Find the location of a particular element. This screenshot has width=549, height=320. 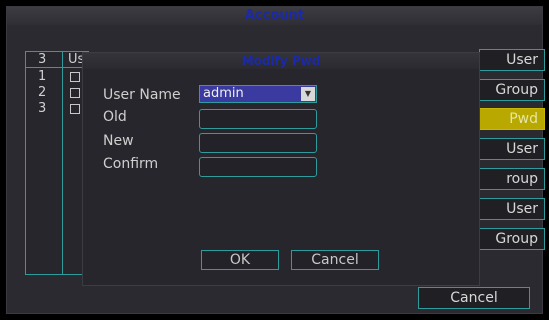

confirm-password-field is located at coordinates (258, 167).